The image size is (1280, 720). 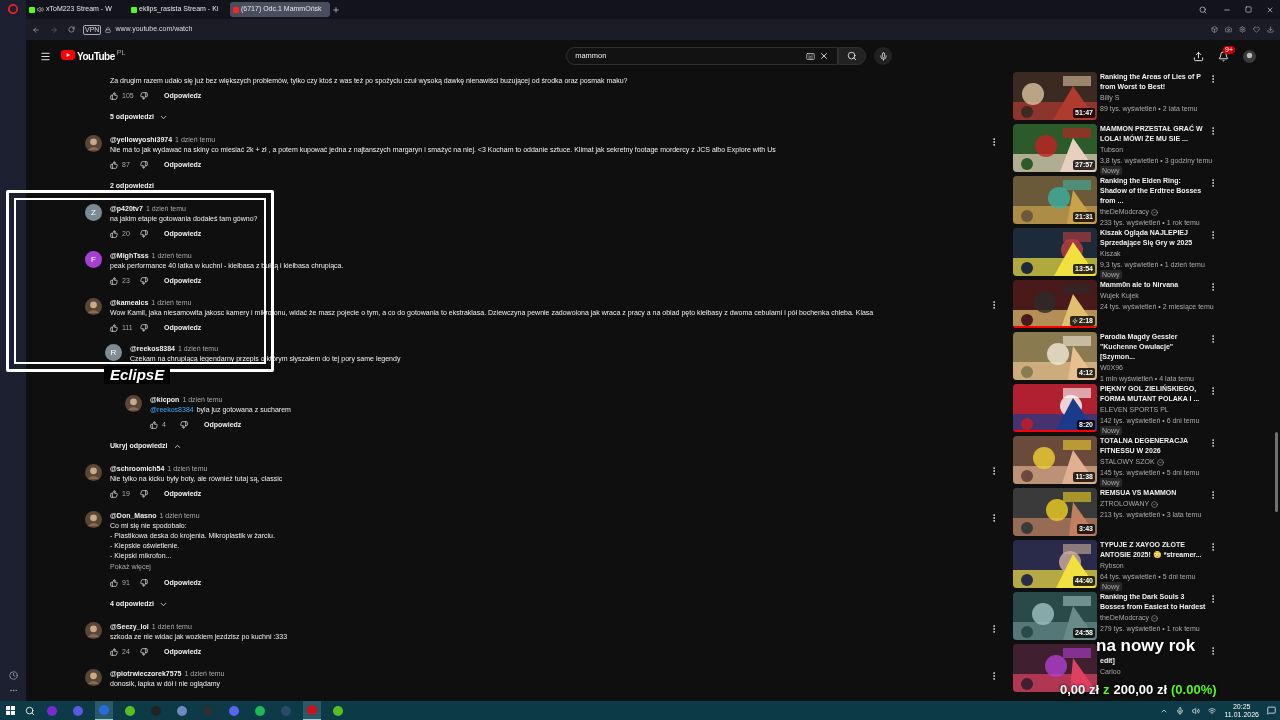 What do you see at coordinates (336, 9) in the screenshot?
I see `new-tab-icon` at bounding box center [336, 9].